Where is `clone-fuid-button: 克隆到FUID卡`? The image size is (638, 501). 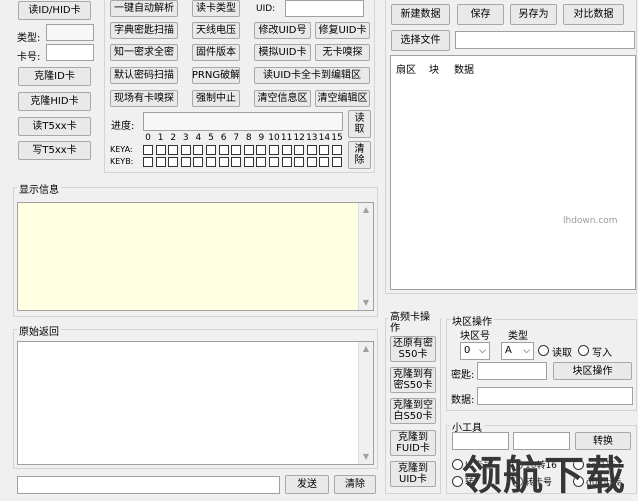 clone-fuid-button: 克隆到FUID卡 is located at coordinates (413, 443).